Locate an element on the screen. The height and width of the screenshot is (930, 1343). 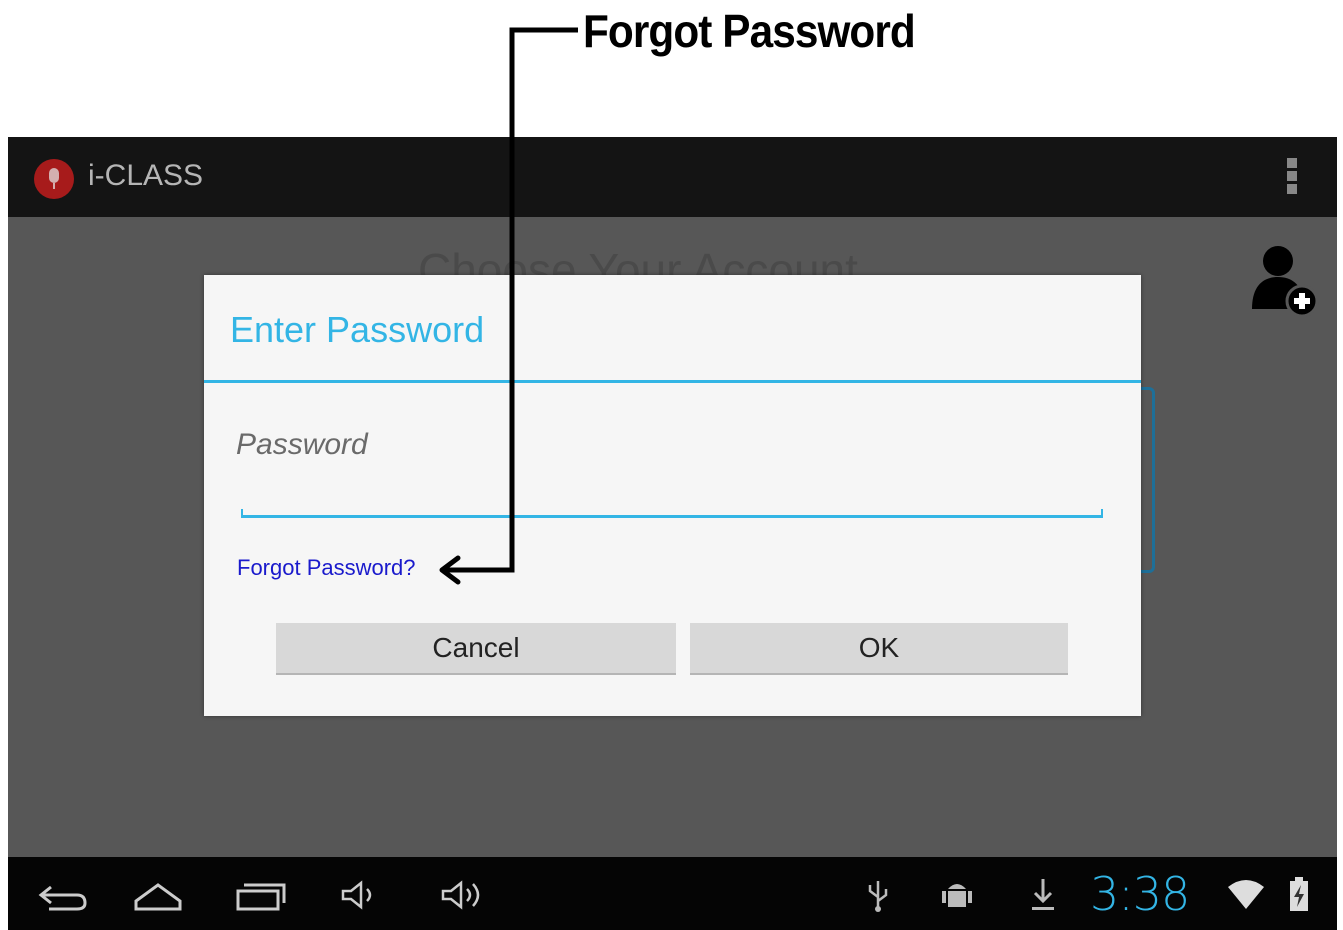
app-microphone-icon is located at coordinates (54, 179).